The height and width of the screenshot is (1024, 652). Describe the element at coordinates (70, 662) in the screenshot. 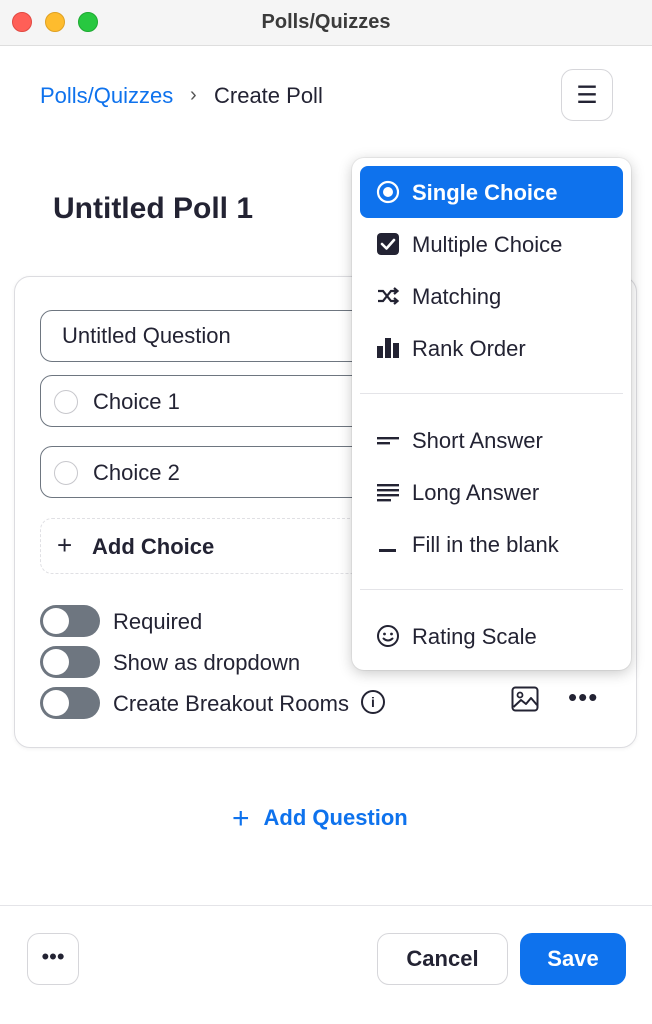

I see `show-as-dropdown-toggle` at that location.